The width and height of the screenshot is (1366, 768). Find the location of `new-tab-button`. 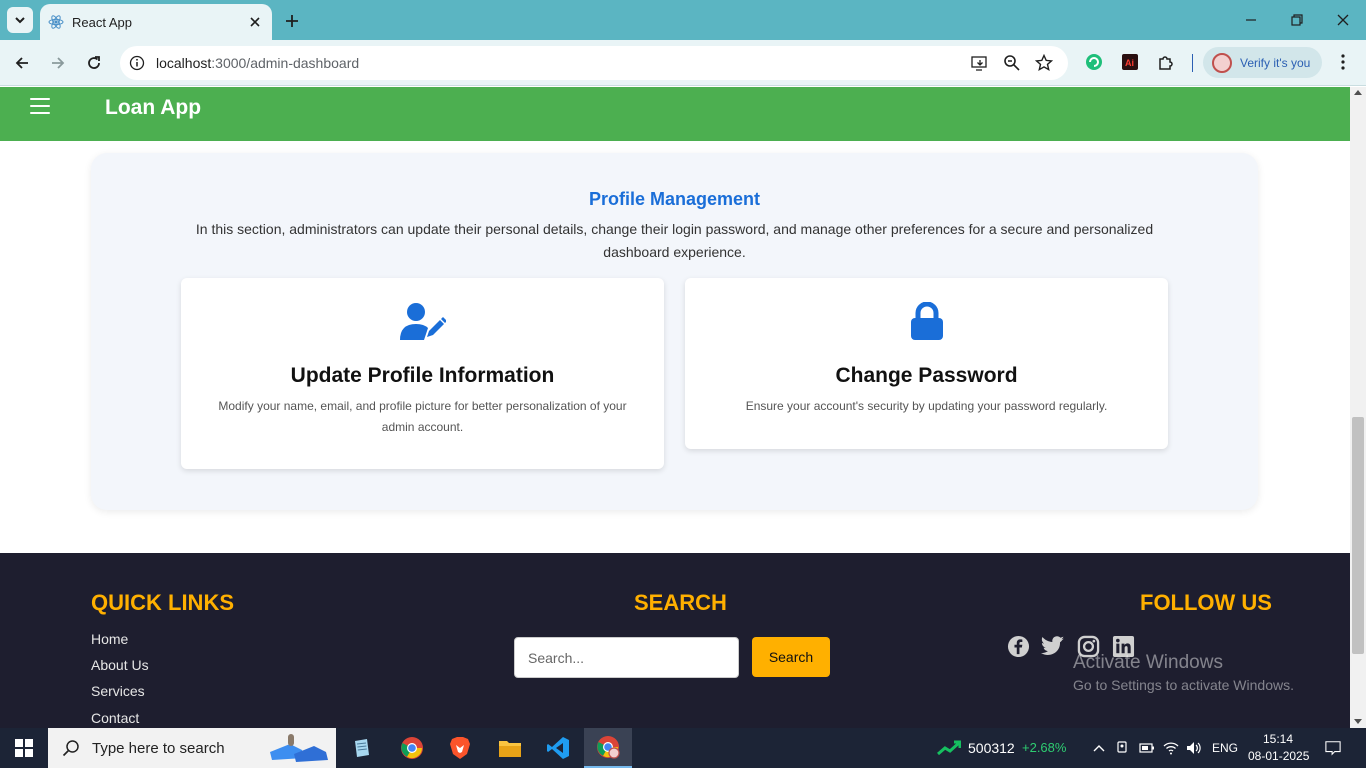

new-tab-button is located at coordinates (292, 21).